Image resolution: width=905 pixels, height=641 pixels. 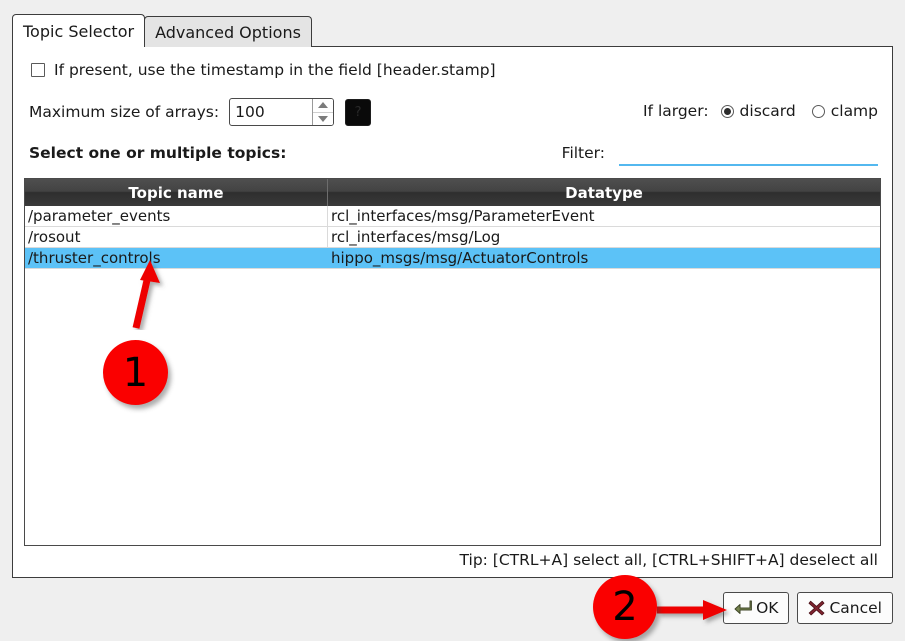 What do you see at coordinates (176, 192) in the screenshot?
I see `column-header-topic-name: Topic name` at bounding box center [176, 192].